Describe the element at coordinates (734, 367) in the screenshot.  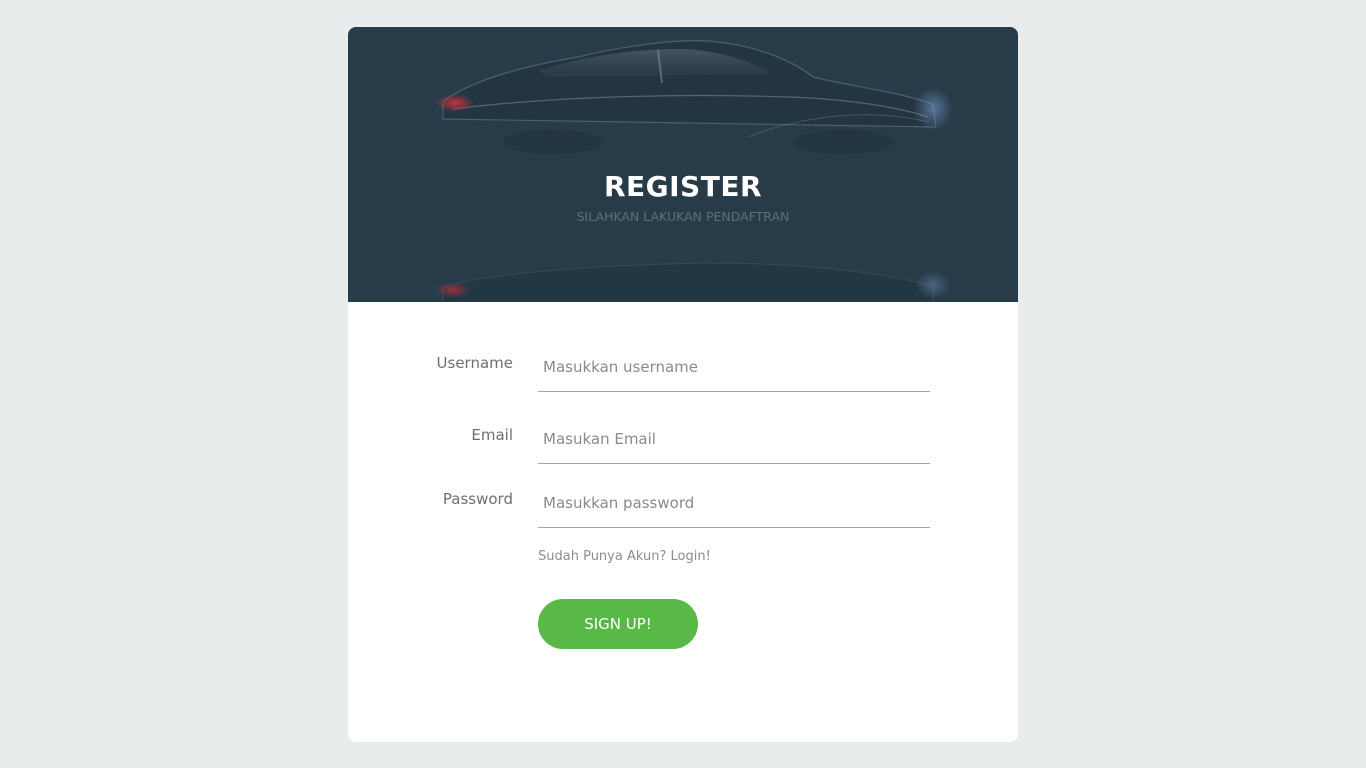
I see `username-input` at that location.